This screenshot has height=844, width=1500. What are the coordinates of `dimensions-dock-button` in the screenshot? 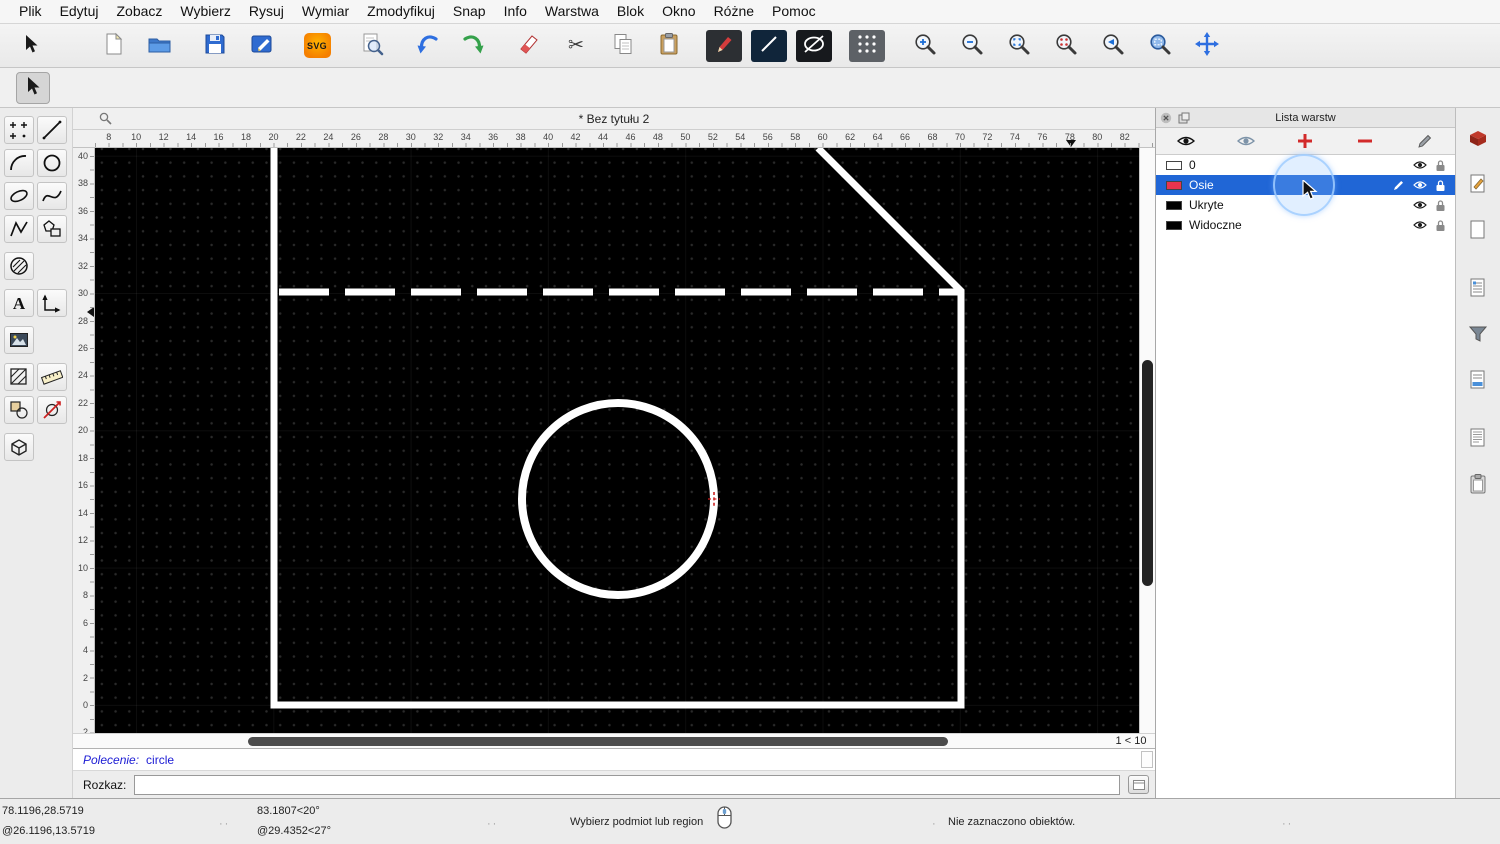 It's located at (1478, 380).